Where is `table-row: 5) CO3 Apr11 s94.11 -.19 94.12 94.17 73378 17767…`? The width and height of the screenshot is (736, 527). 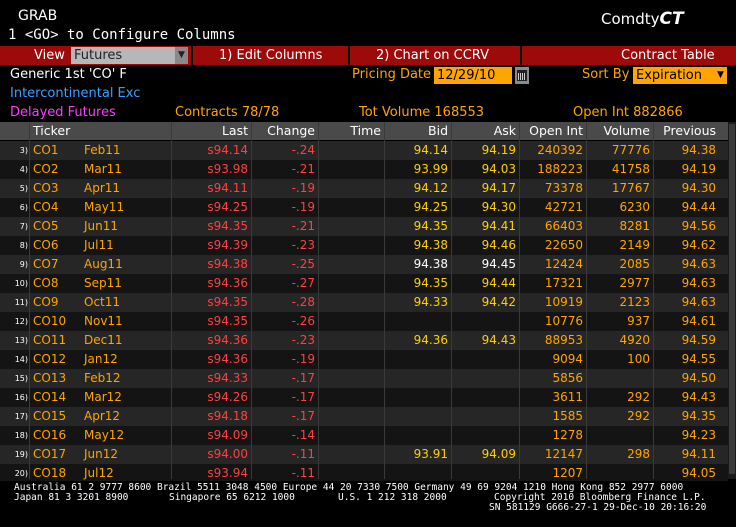 table-row: 5) CO3 Apr11 s94.11 -.19 94.12 94.17 73378 17767… is located at coordinates (364, 188).